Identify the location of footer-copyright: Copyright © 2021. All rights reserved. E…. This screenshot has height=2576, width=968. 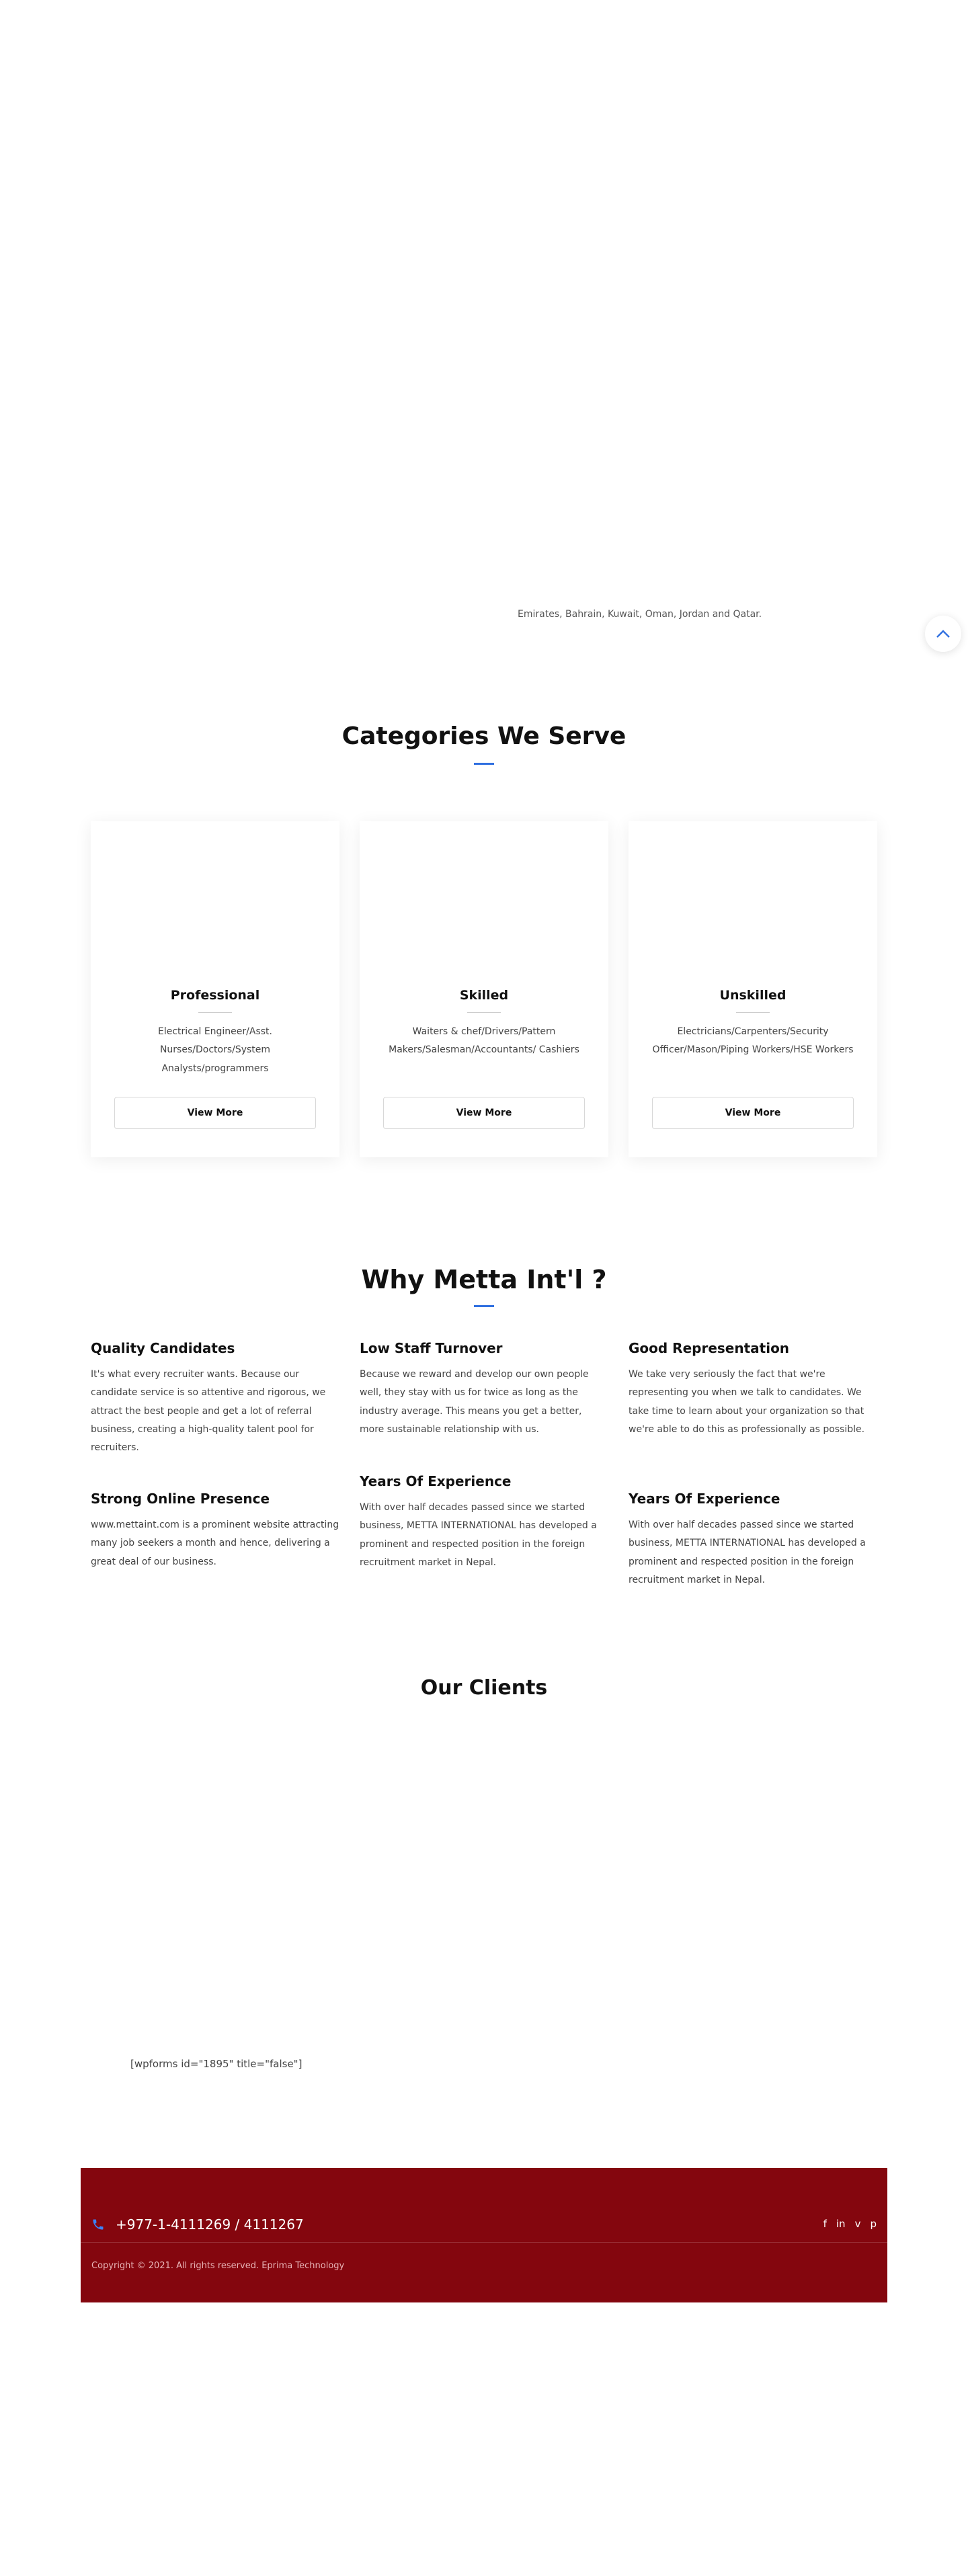
(218, 2266).